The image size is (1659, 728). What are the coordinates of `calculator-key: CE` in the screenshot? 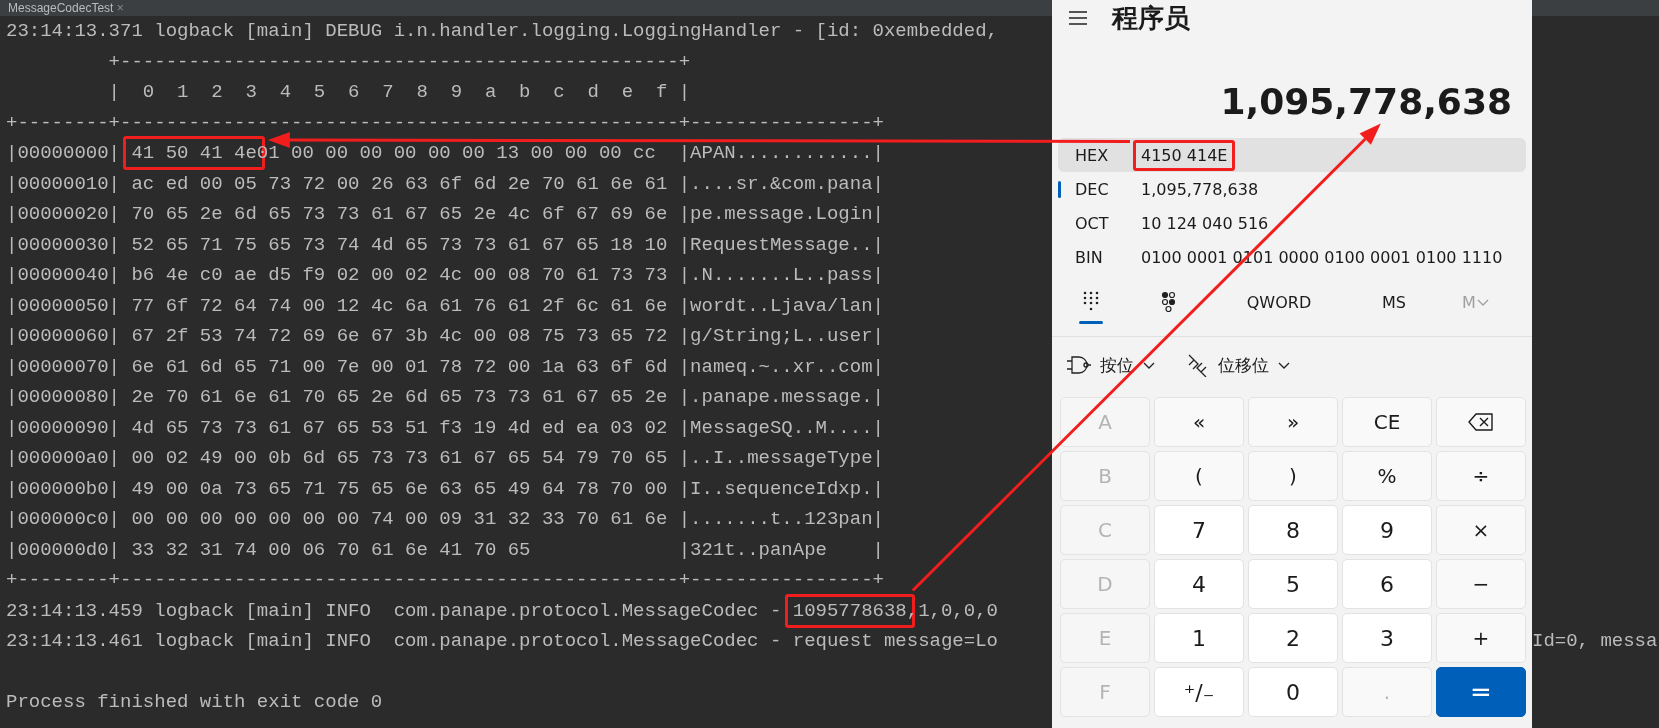 It's located at (1387, 422).